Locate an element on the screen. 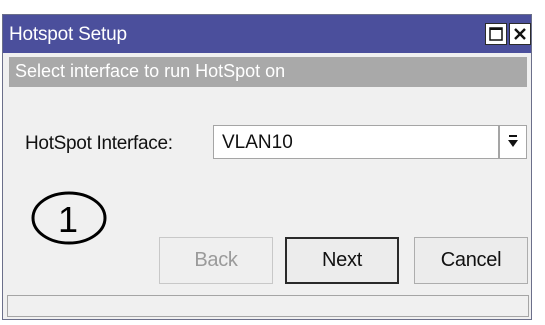 This screenshot has height=325, width=545. maximize-icon is located at coordinates (496, 34).